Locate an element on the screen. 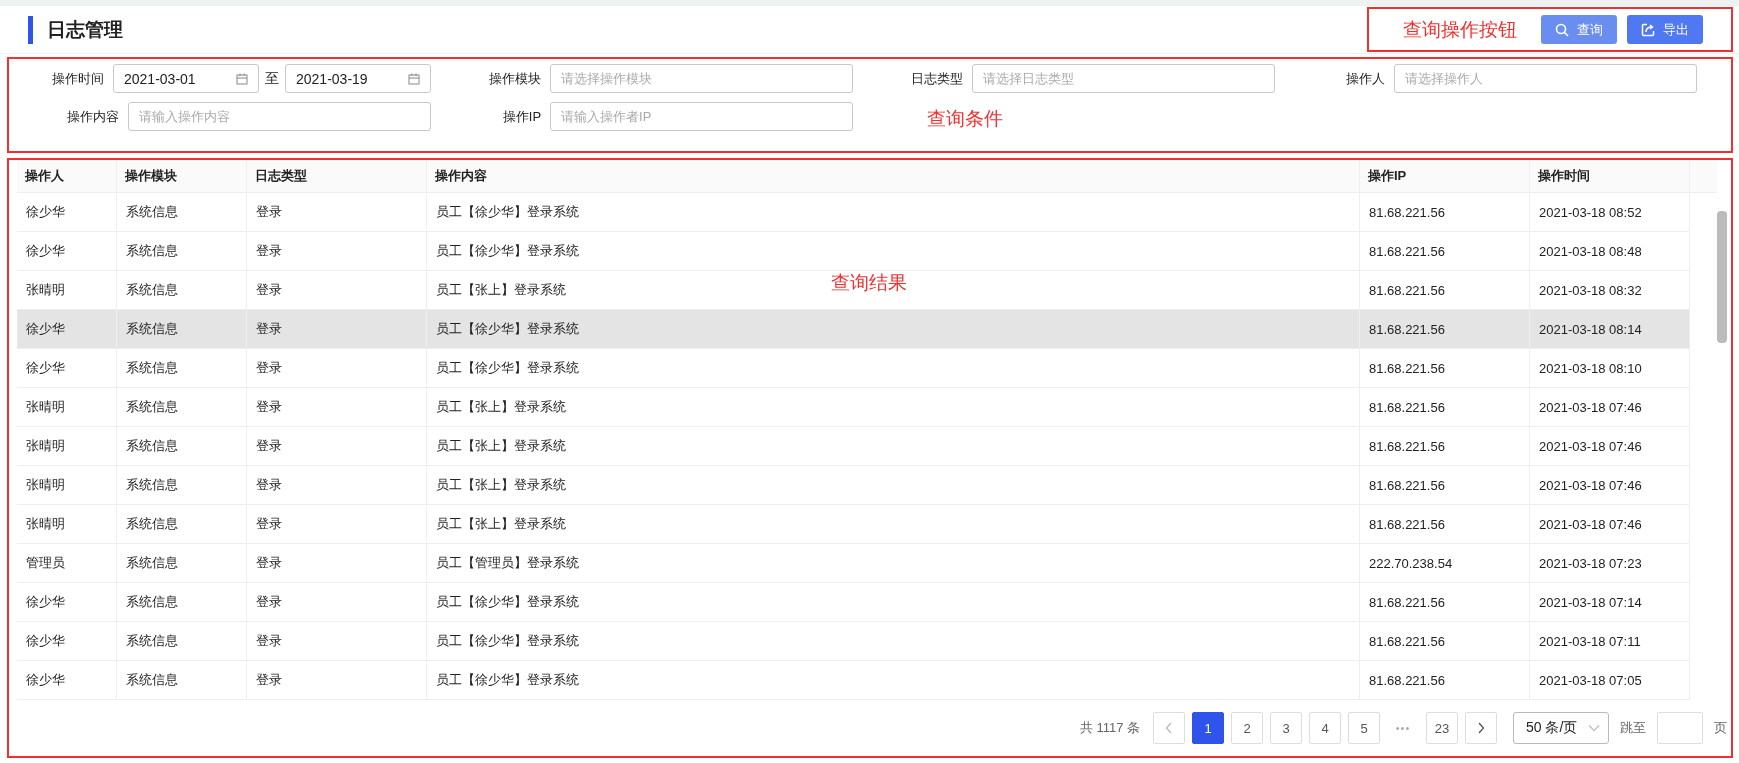 This screenshot has height=763, width=1739. page-button: 23 is located at coordinates (1442, 728).